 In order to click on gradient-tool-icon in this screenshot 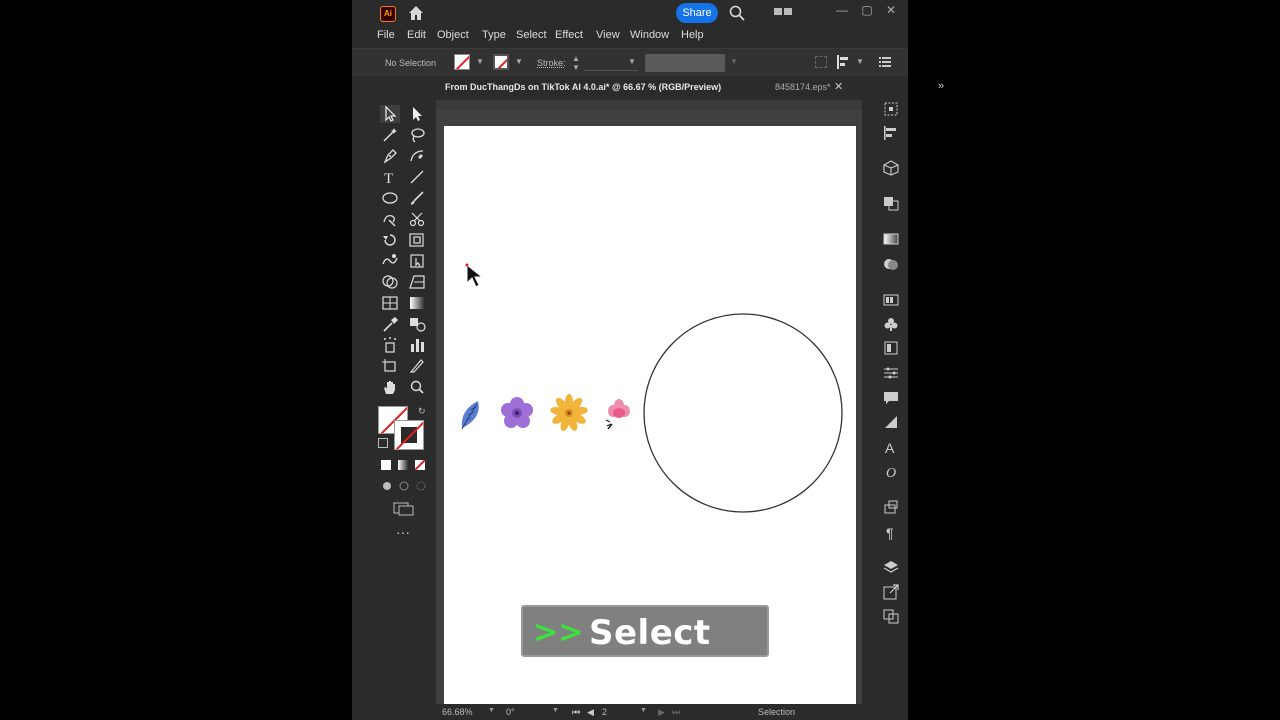, I will do `click(417, 303)`.